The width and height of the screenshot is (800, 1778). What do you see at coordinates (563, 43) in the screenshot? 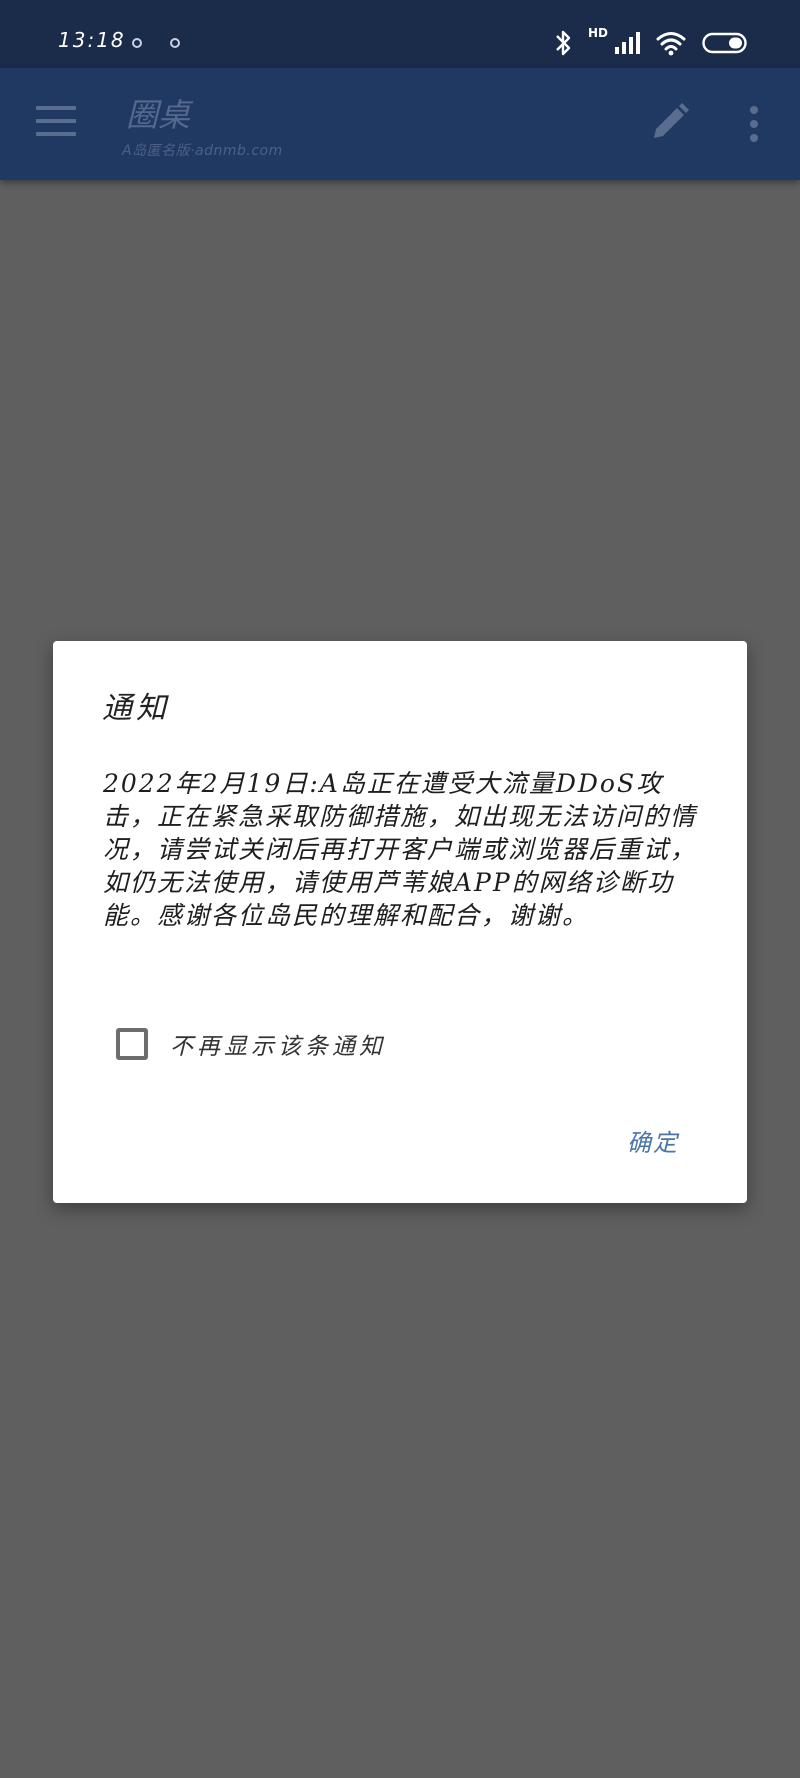
I see `bluetooth-icon` at bounding box center [563, 43].